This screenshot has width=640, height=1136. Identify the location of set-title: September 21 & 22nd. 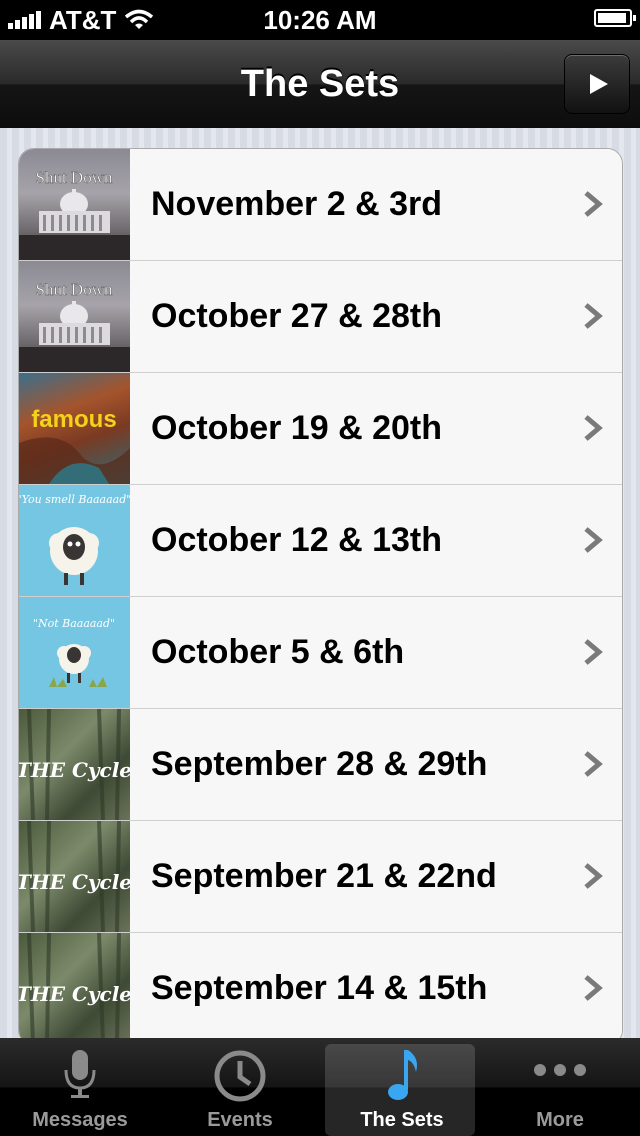
(324, 876).